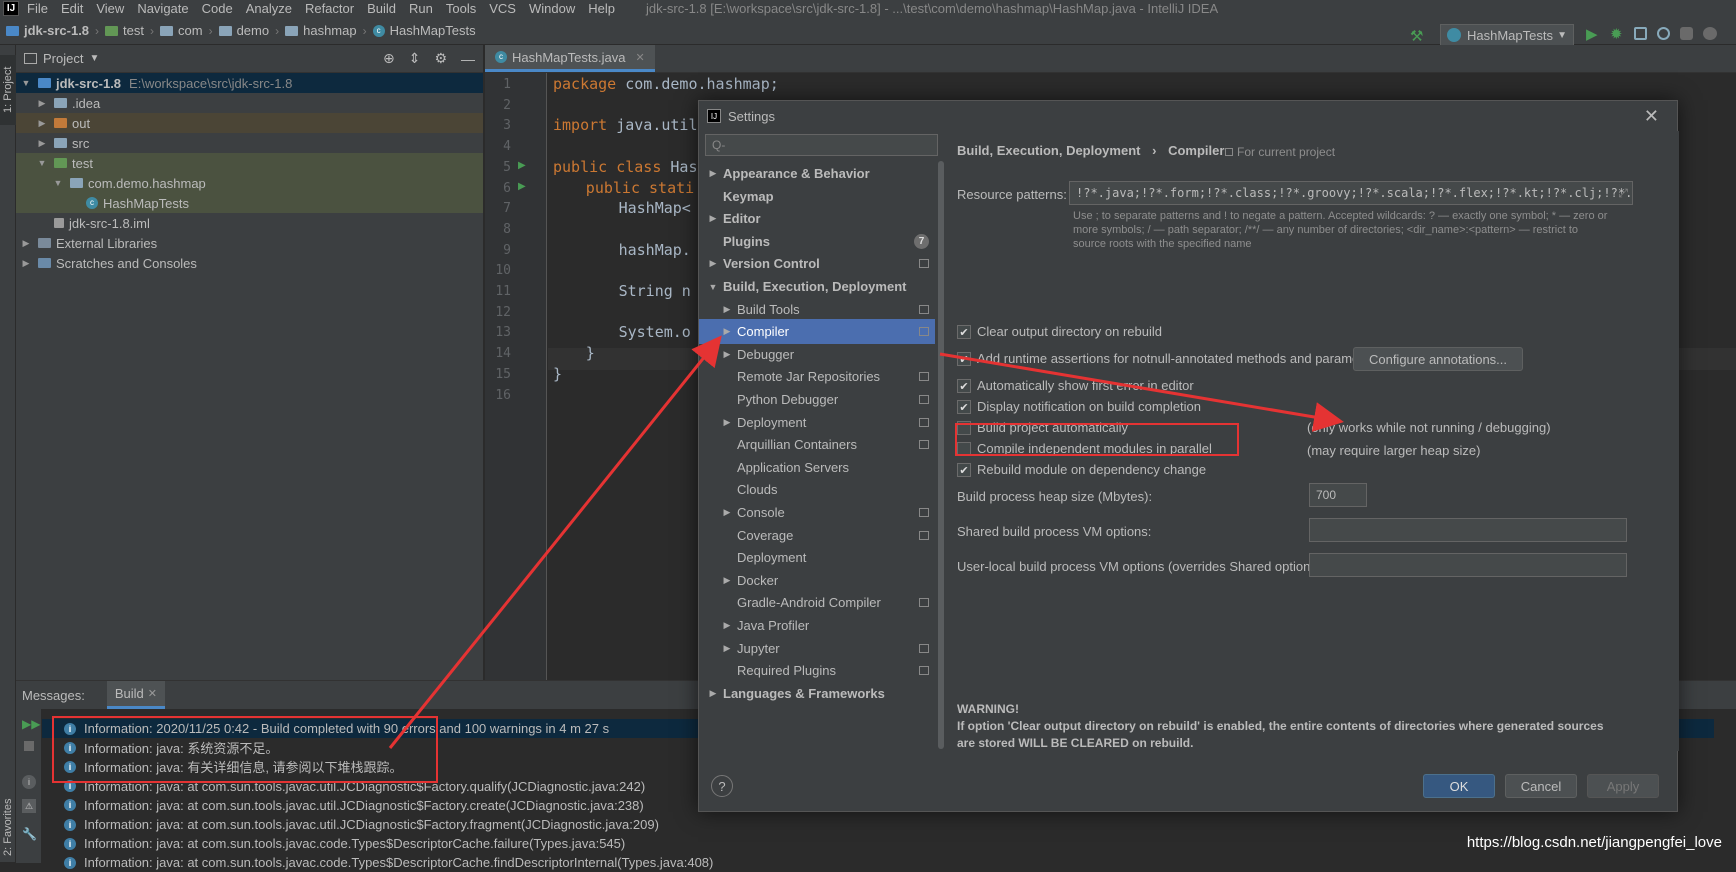 This screenshot has height=872, width=1736. I want to click on annotation-arrow-to-compiler, so click(555, 542).